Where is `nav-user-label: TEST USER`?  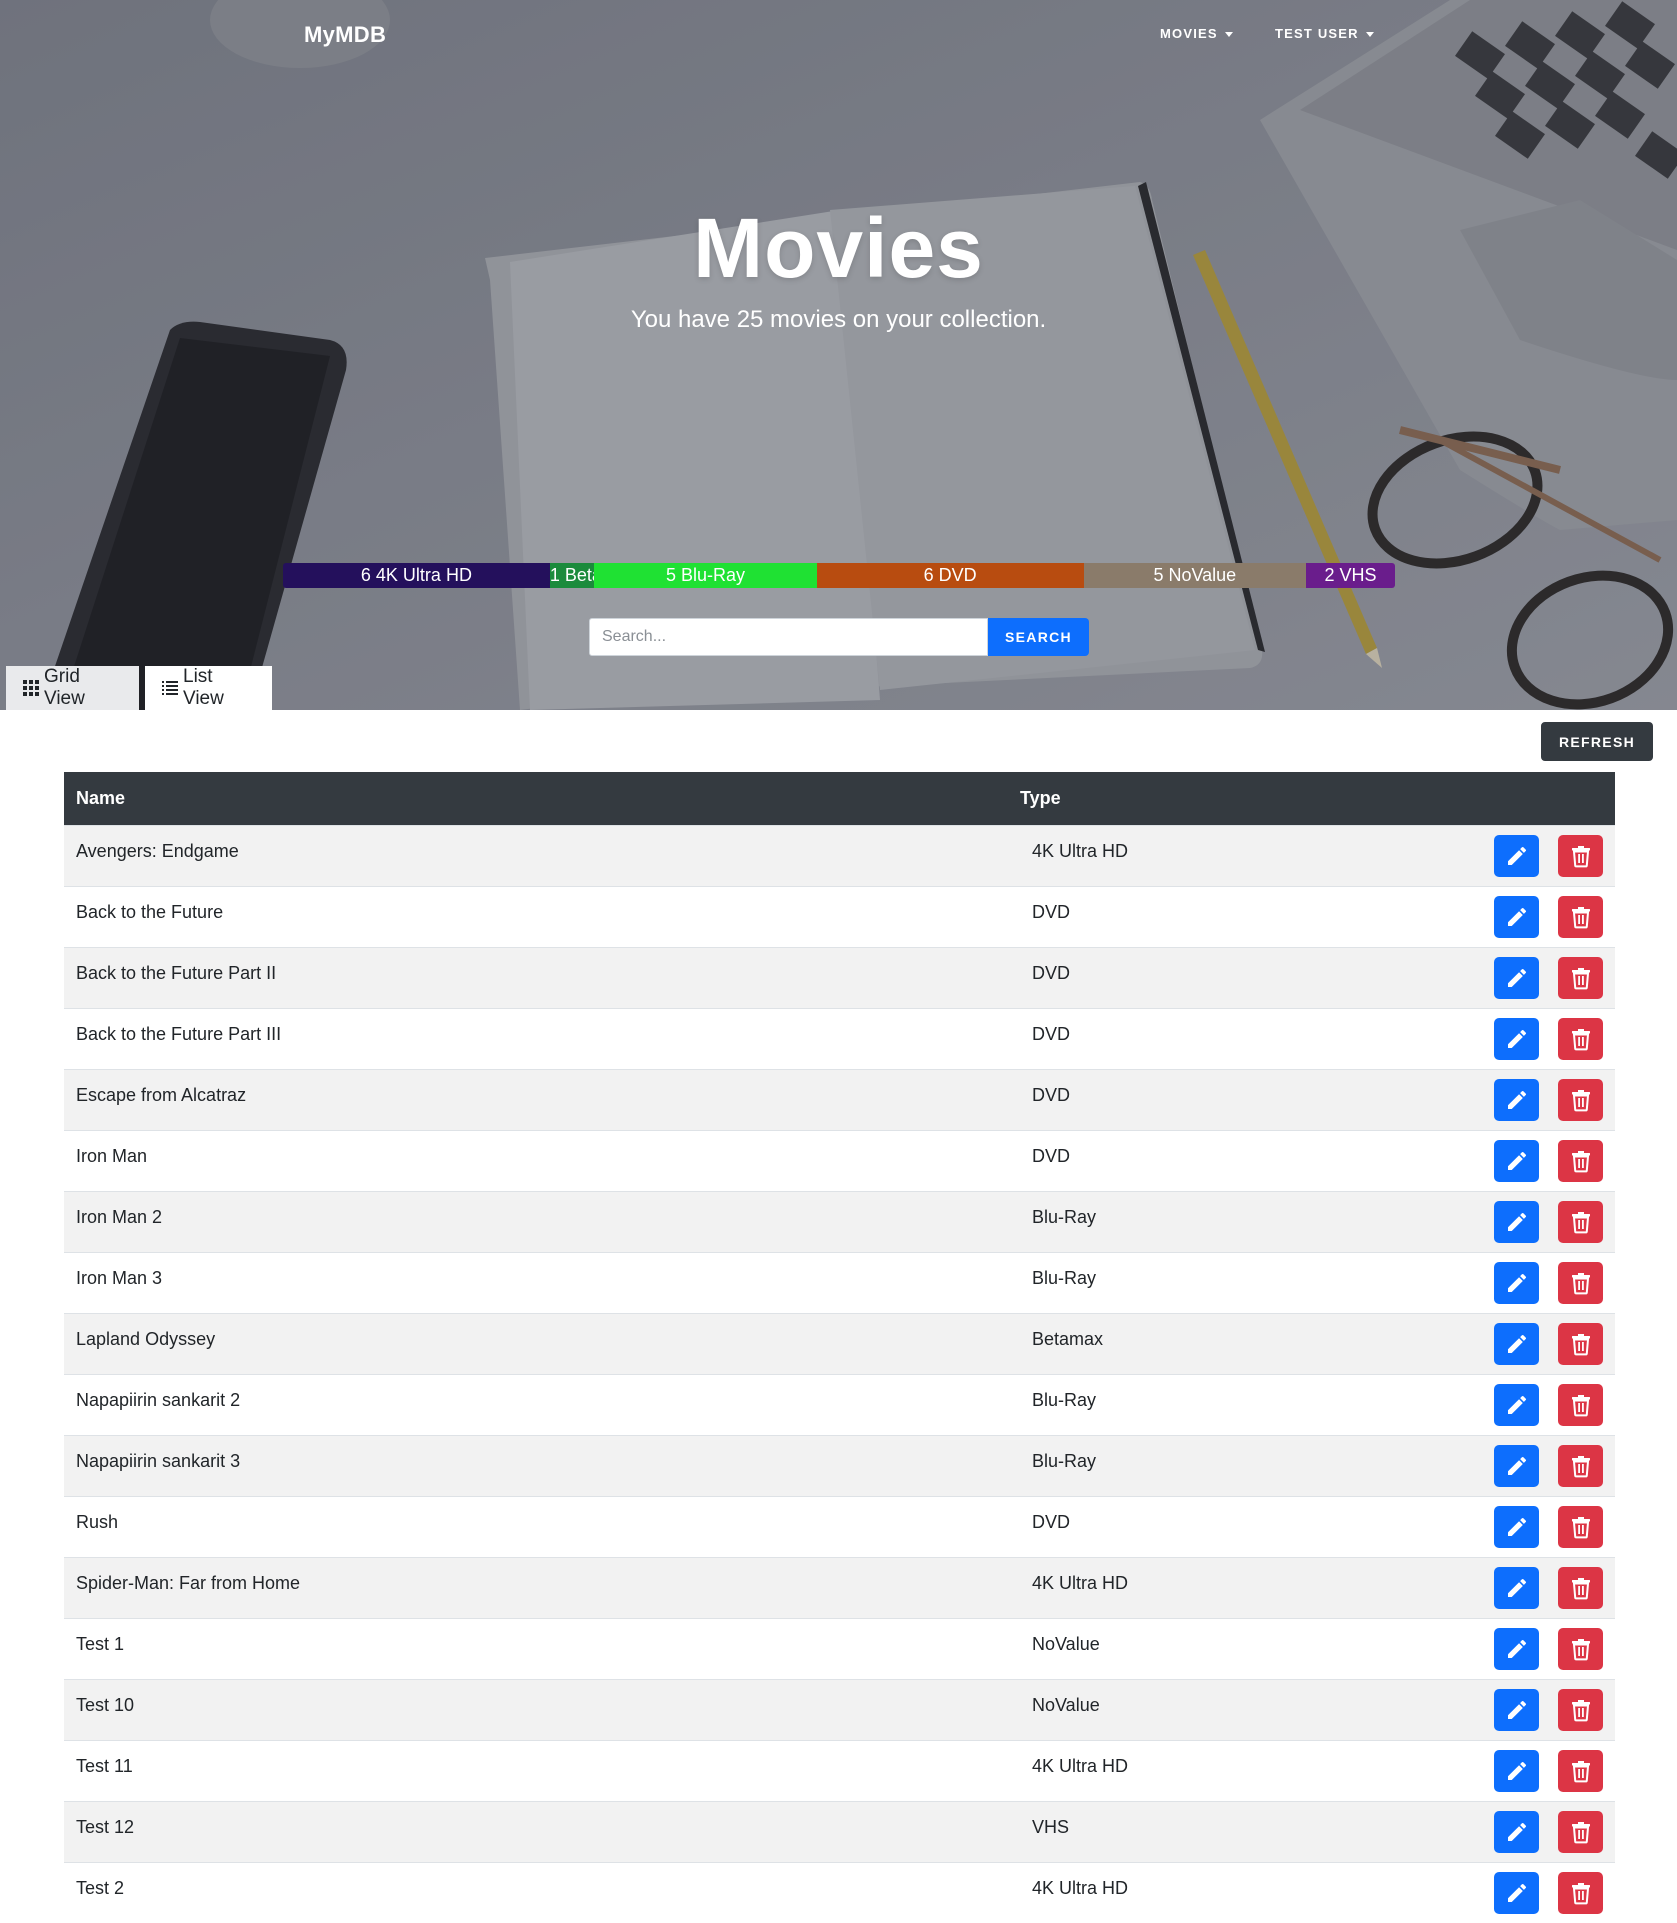 nav-user-label: TEST USER is located at coordinates (1317, 33).